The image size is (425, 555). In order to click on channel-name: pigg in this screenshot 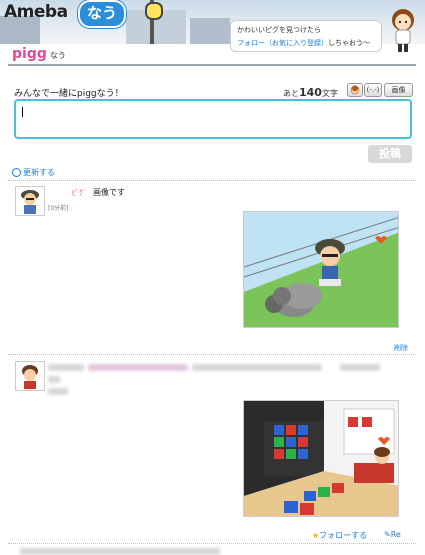, I will do `click(29, 54)`.